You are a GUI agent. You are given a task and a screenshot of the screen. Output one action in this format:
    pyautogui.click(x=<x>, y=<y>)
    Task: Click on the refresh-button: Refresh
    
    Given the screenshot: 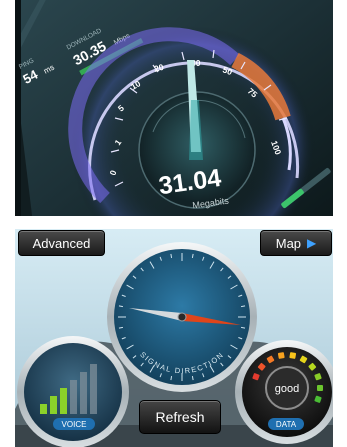 What is the action you would take?
    pyautogui.click(x=180, y=417)
    